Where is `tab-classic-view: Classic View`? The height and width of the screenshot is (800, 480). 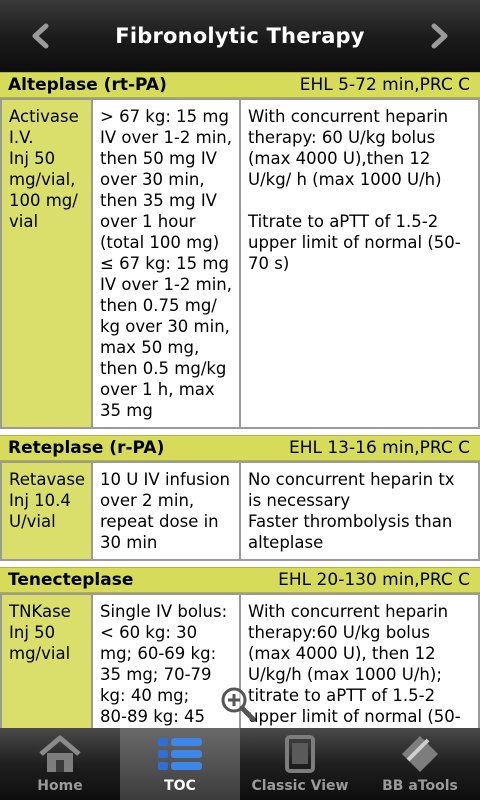 tab-classic-view: Classic View is located at coordinates (300, 764).